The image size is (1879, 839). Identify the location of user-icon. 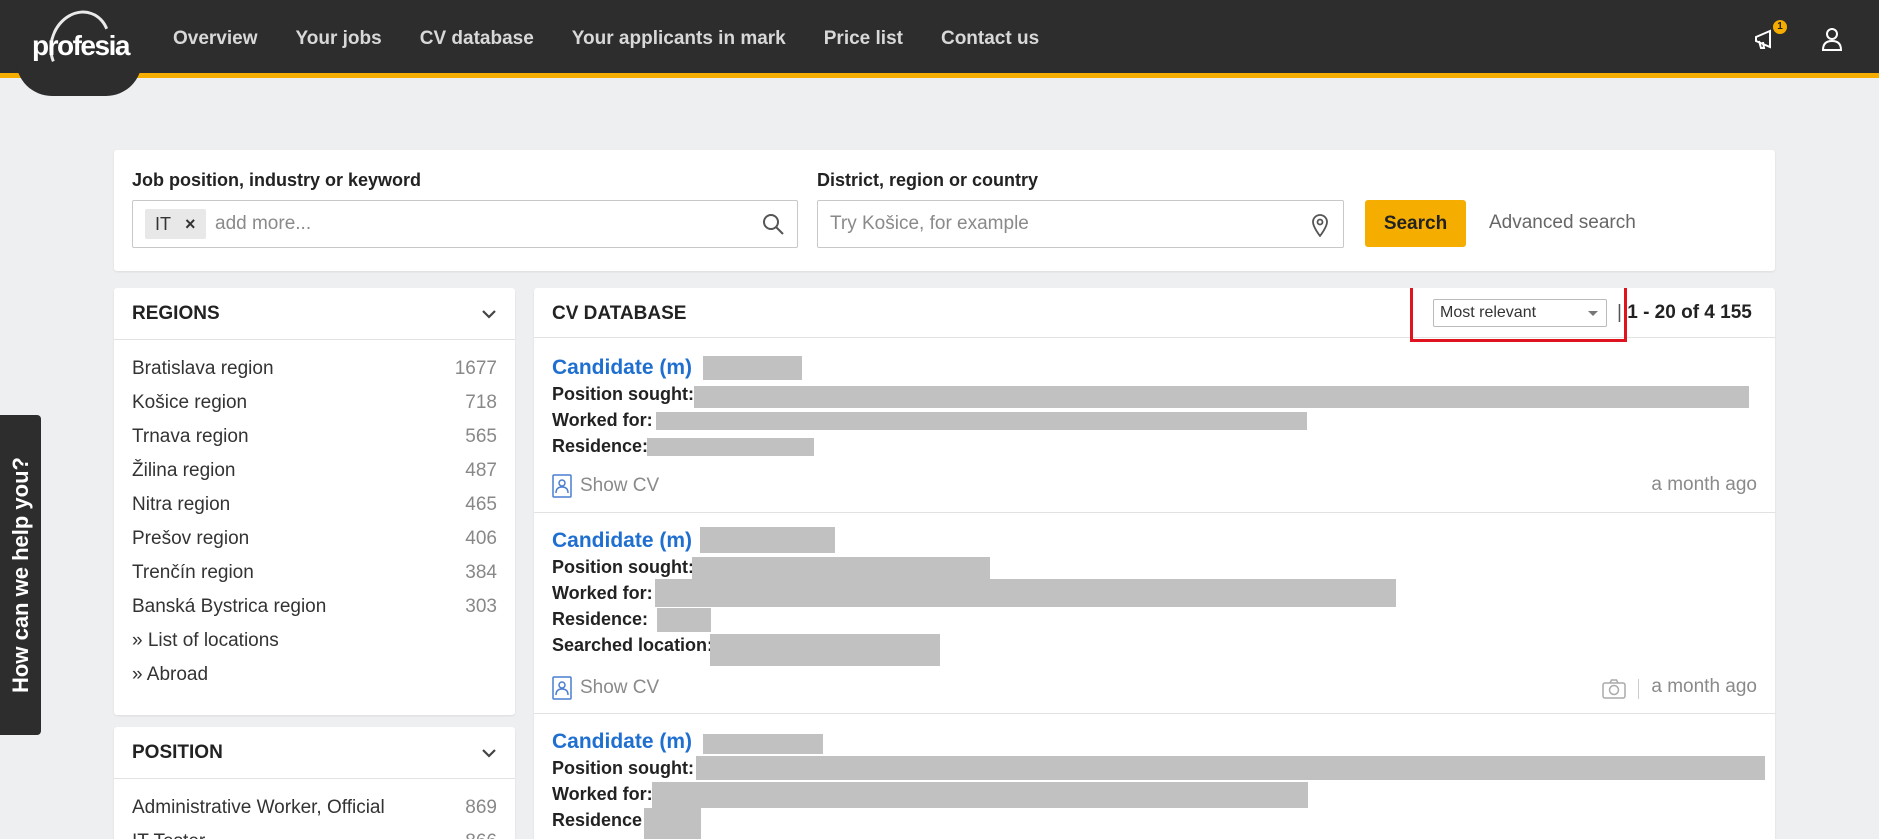
(1832, 39).